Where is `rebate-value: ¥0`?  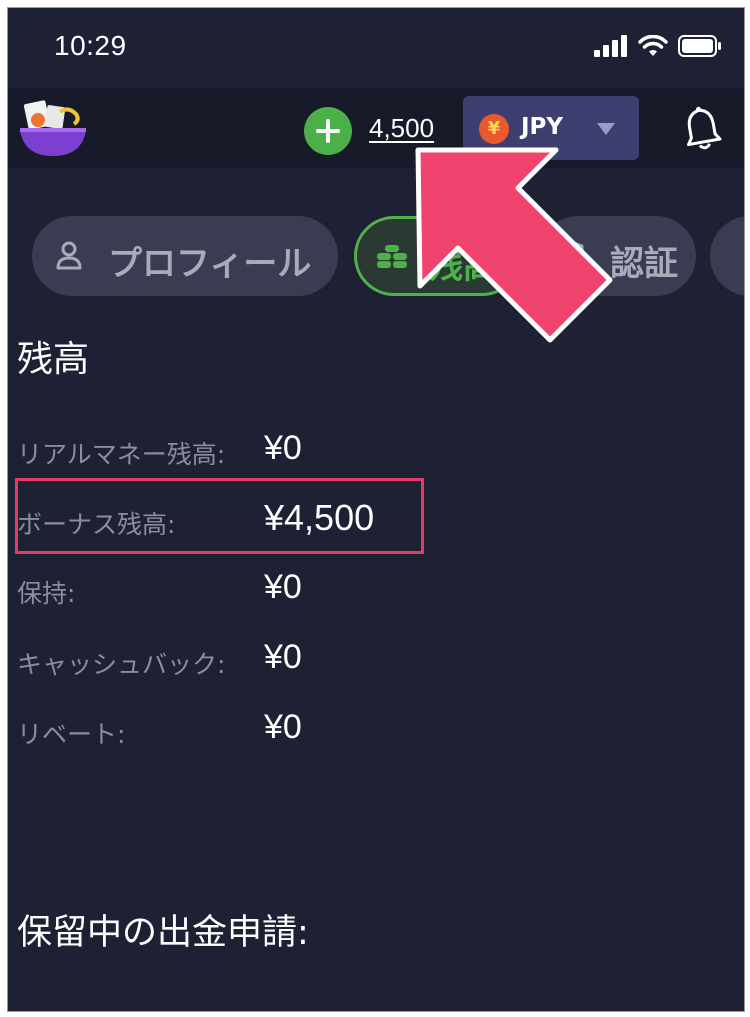
rebate-value: ¥0 is located at coordinates (283, 727).